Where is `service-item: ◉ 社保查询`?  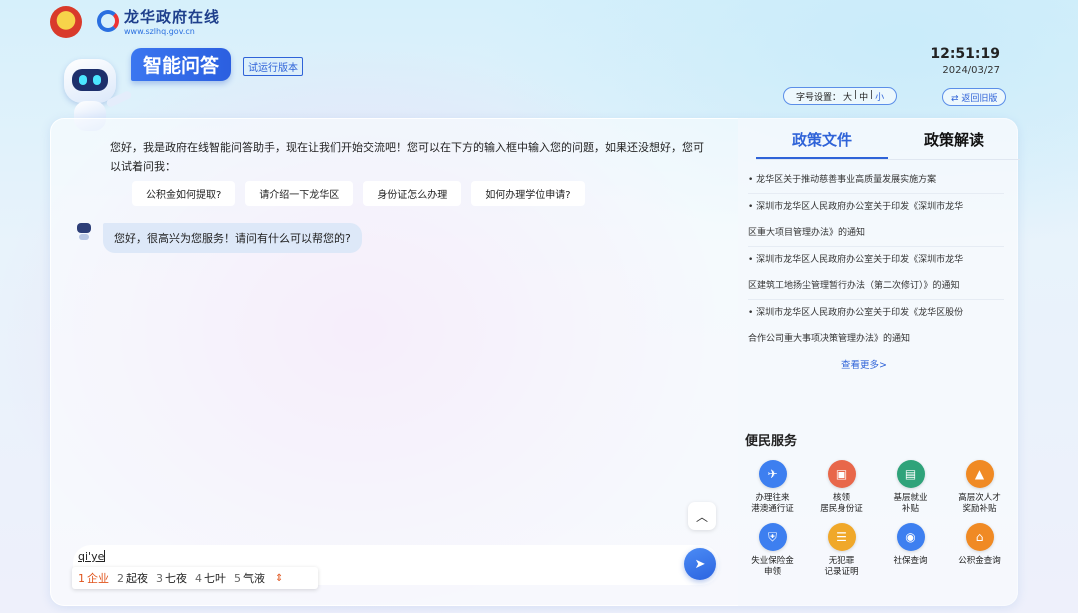
service-item: ◉ 社保查询 is located at coordinates (910, 550).